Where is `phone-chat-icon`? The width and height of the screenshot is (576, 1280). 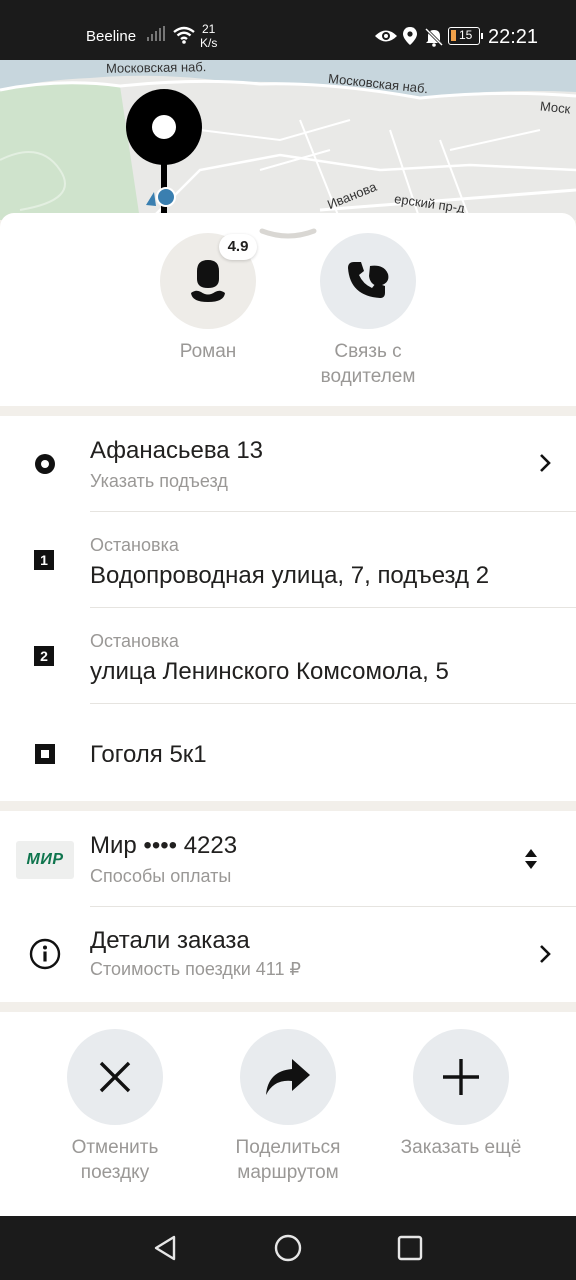
phone-chat-icon is located at coordinates (368, 280).